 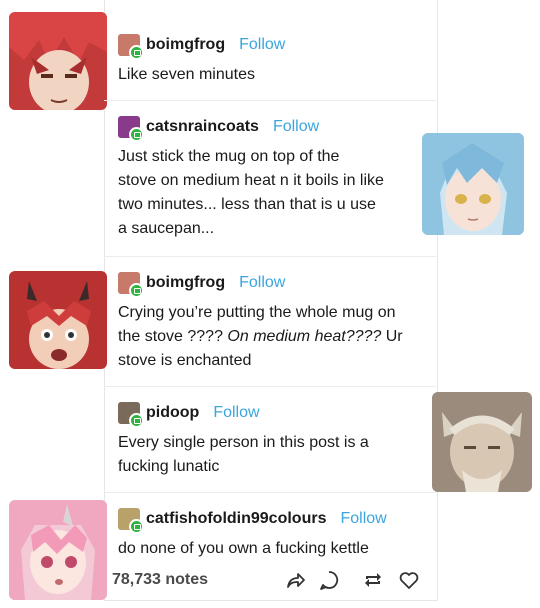 I want to click on avatar-pink-hair-character, so click(x=58, y=550).